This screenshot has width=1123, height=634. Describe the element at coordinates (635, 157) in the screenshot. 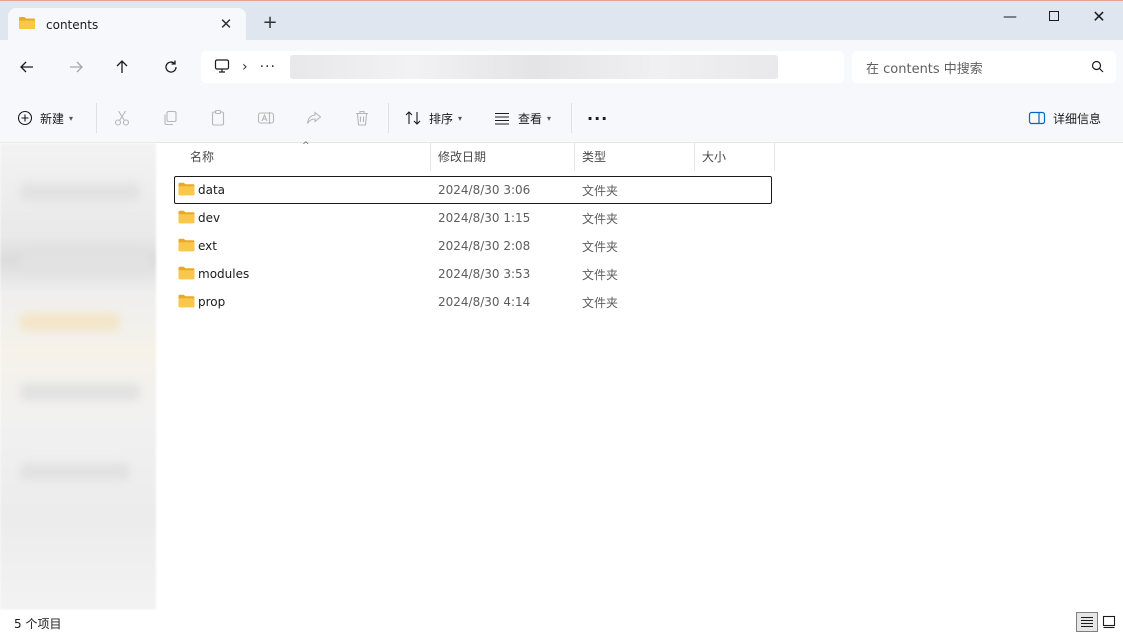

I see `column-header-type: 类型` at that location.